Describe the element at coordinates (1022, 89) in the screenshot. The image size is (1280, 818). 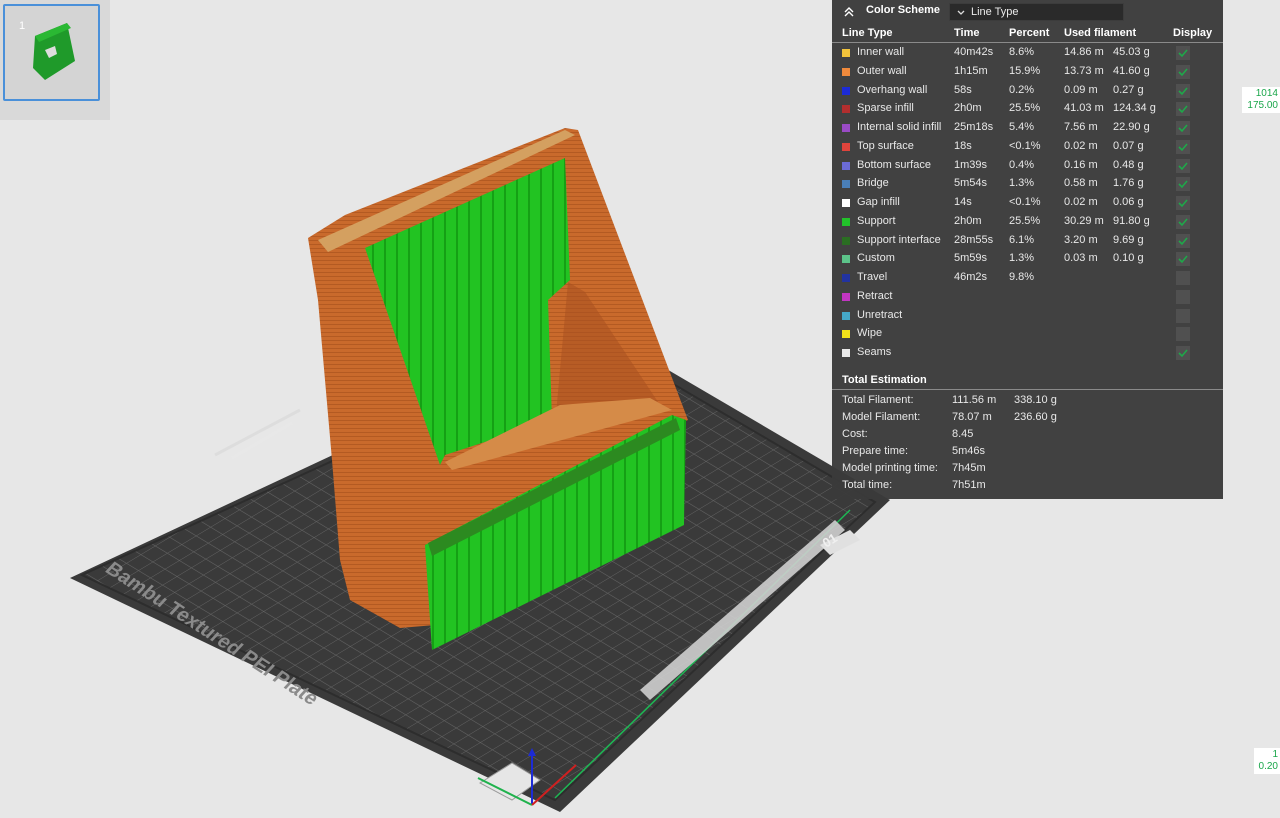
I see `line-type-percent: 0.2%` at that location.